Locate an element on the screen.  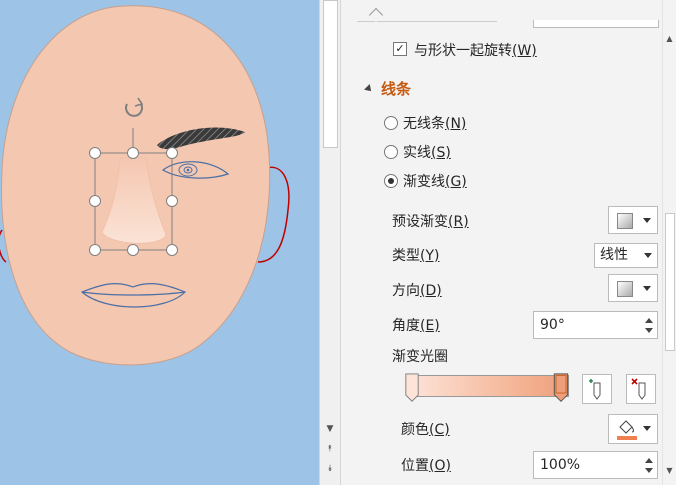
angle-label: 角度(E) is located at coordinates (416, 326).